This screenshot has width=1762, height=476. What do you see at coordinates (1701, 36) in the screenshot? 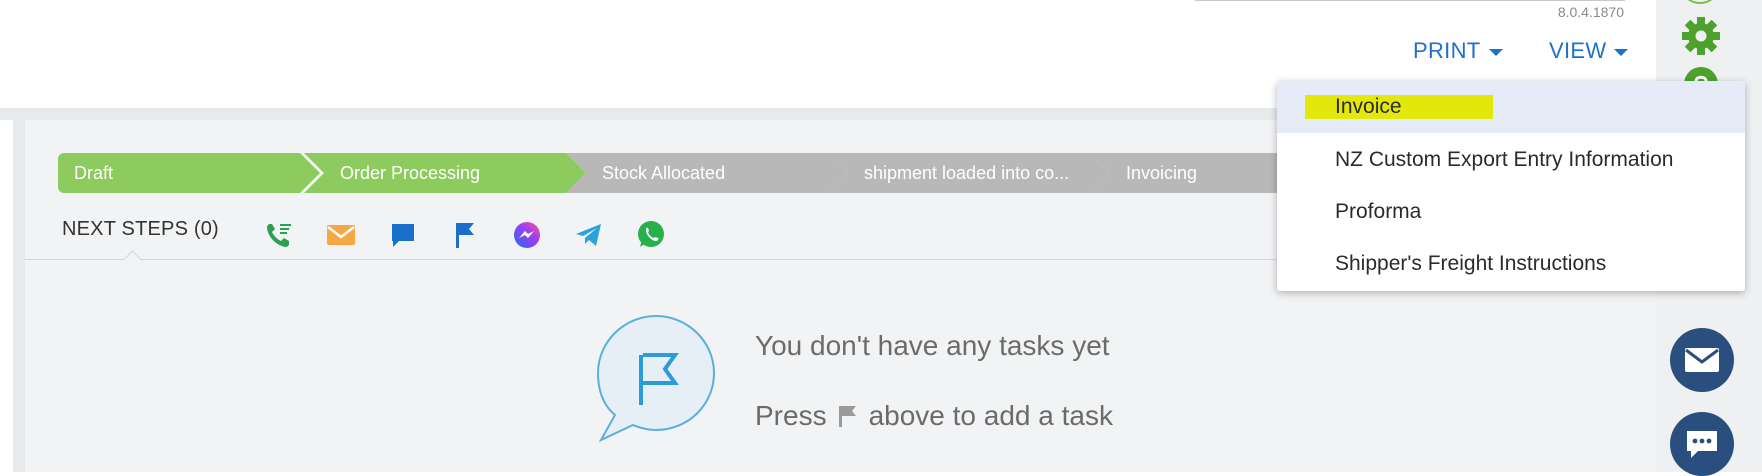
I see `gear-icon` at bounding box center [1701, 36].